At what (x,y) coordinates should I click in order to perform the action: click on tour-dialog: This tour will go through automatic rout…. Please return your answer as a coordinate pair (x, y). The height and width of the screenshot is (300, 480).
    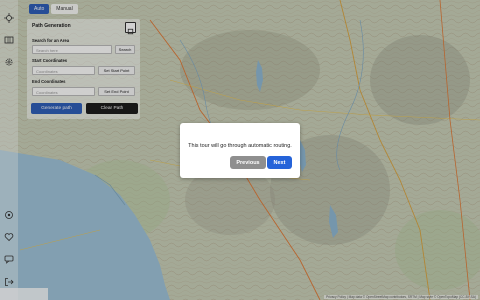
    Looking at the image, I should click on (240, 150).